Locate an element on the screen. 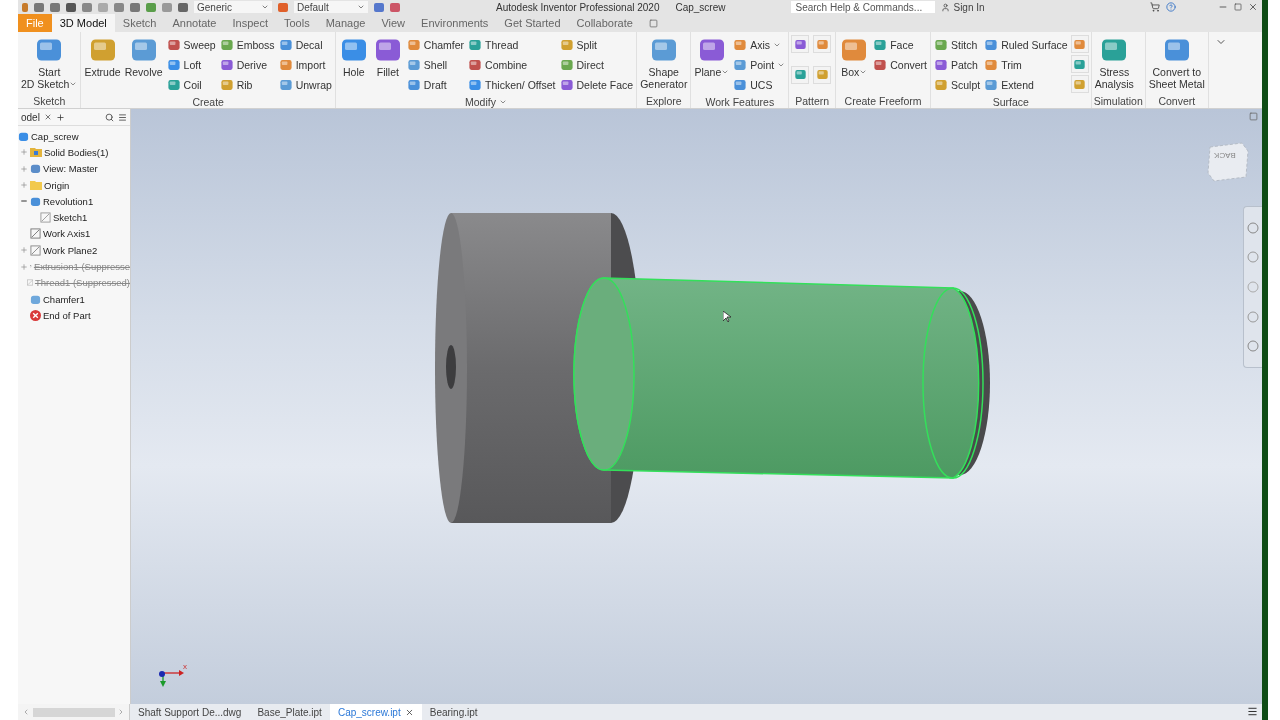  ribbon-button: Start 2D Sketch is located at coordinates (49, 64).